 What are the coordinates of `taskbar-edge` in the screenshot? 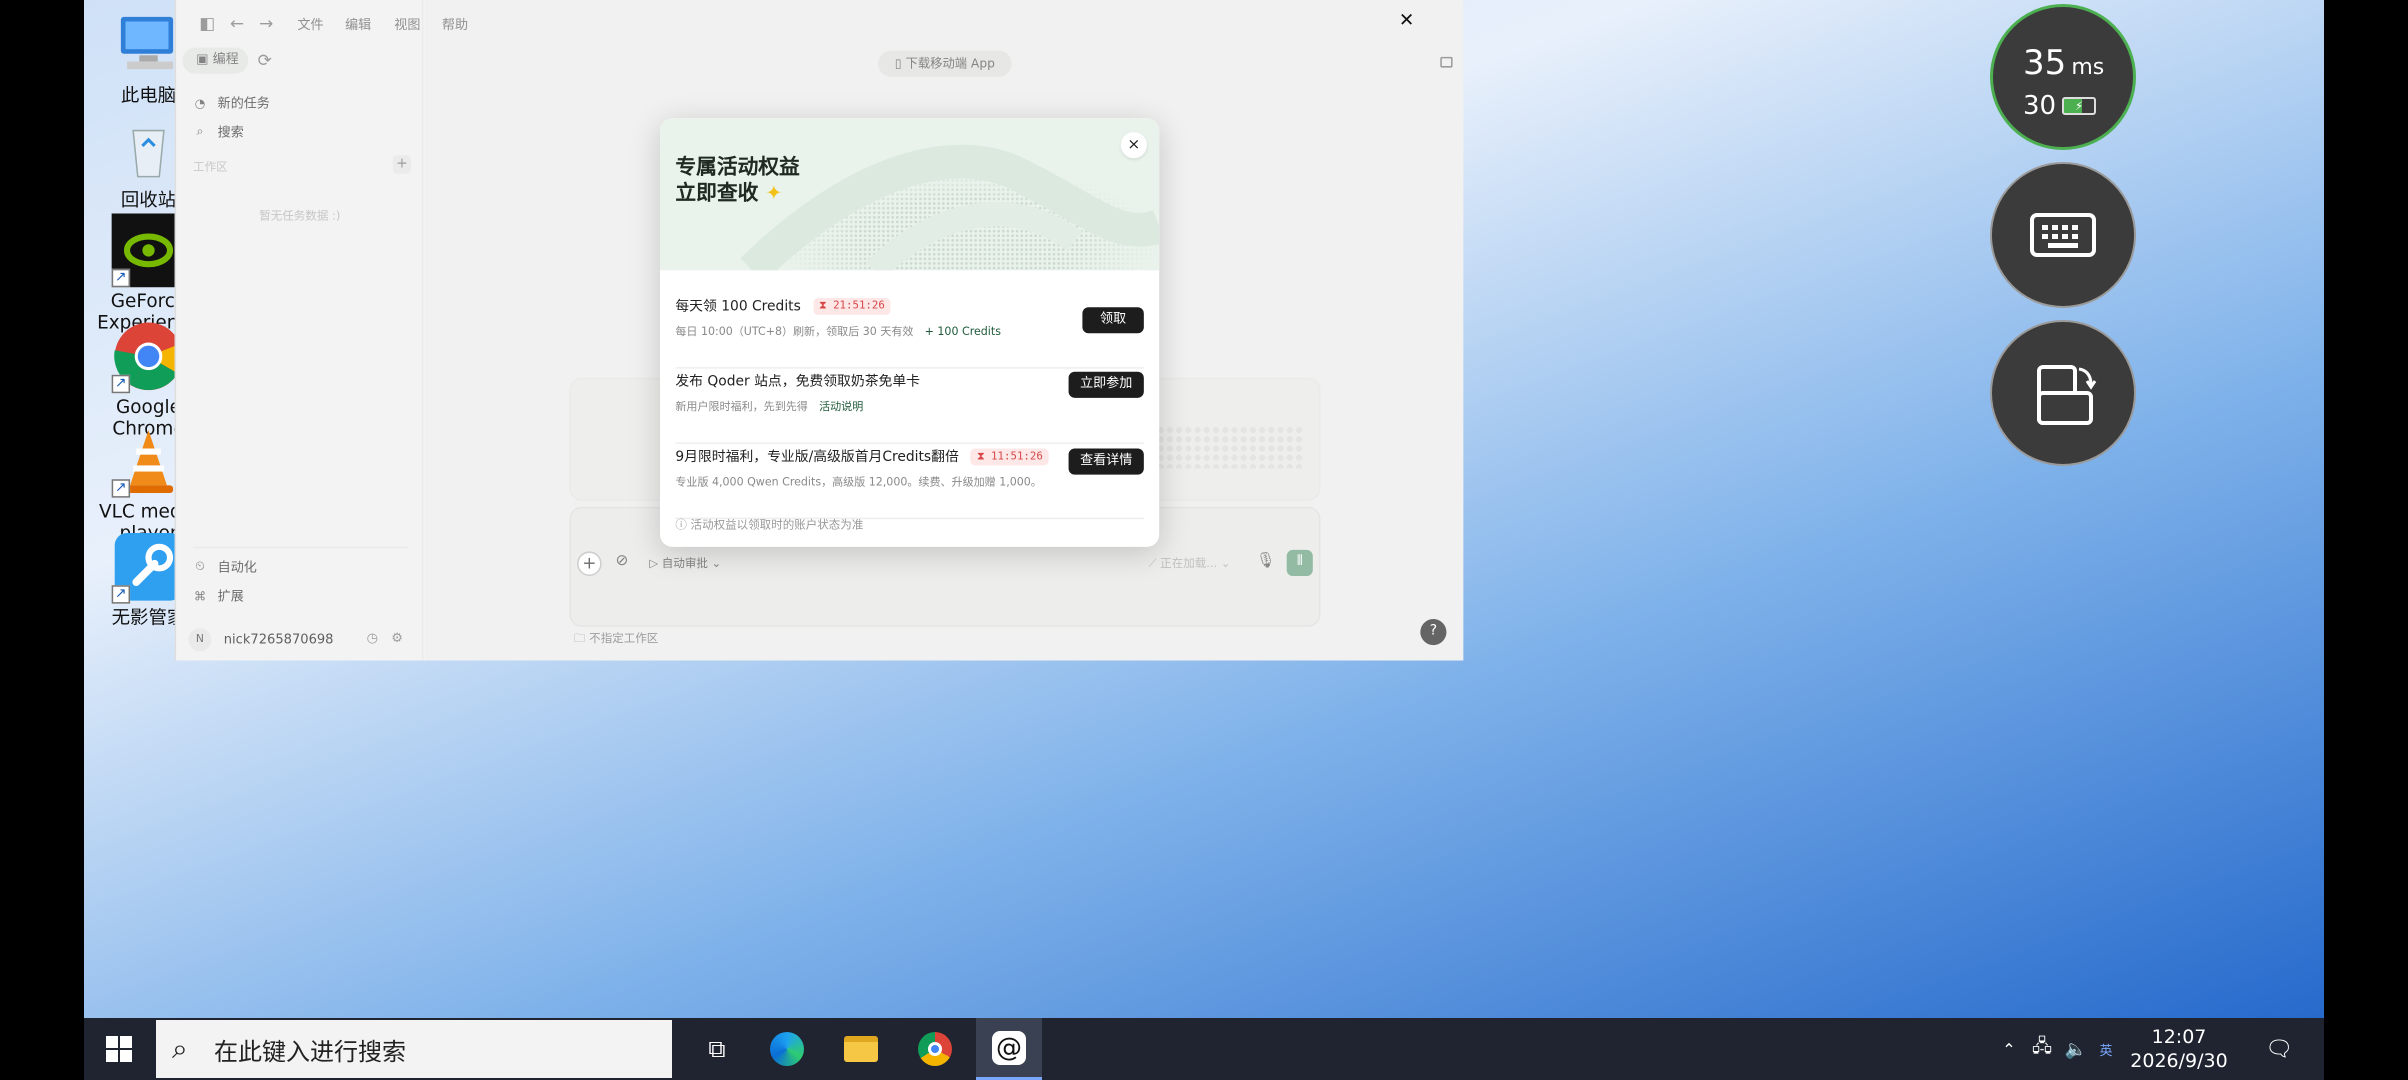 It's located at (787, 1049).